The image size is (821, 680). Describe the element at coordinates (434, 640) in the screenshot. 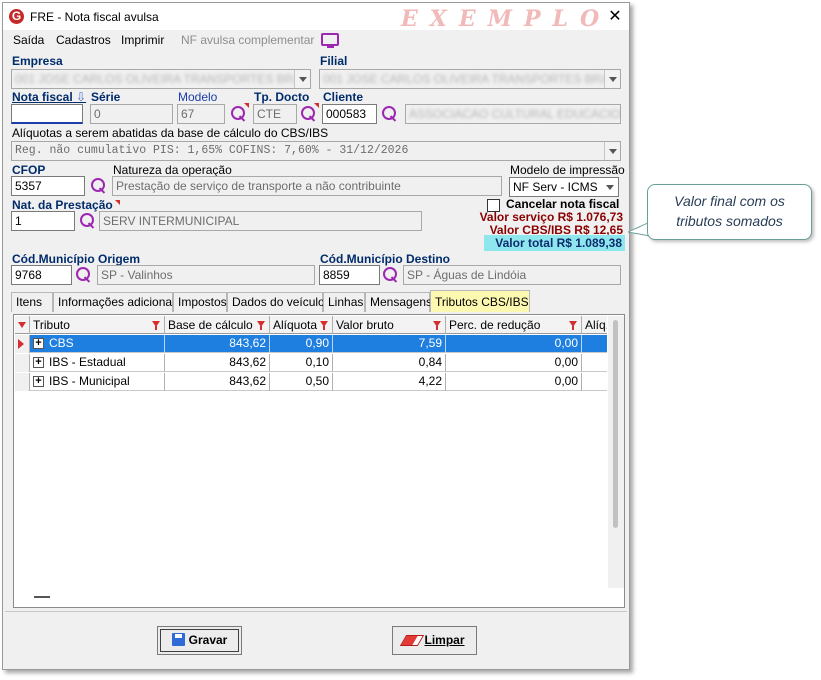

I see `limpar-button: Limpar` at that location.